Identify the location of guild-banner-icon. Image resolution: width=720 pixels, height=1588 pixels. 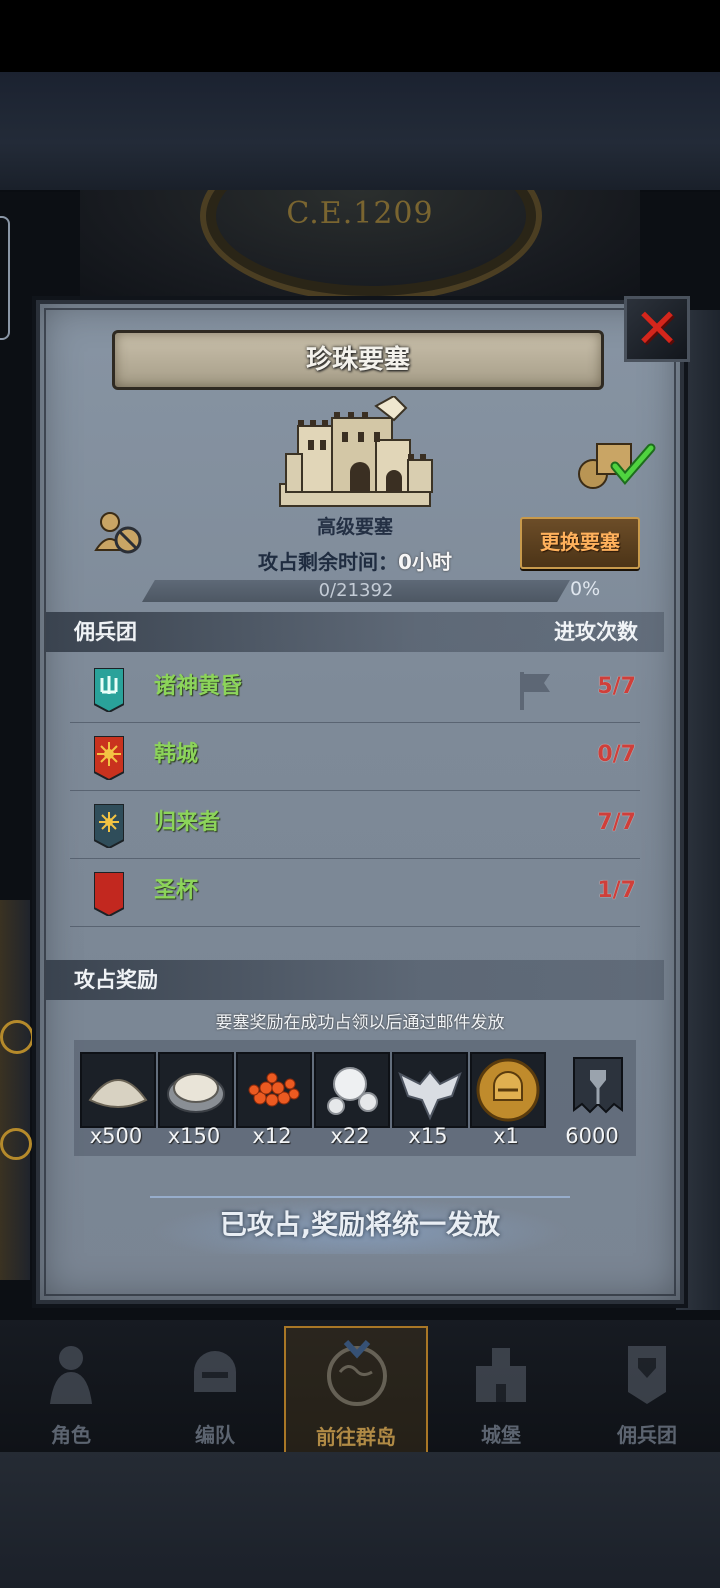
(598, 1088).